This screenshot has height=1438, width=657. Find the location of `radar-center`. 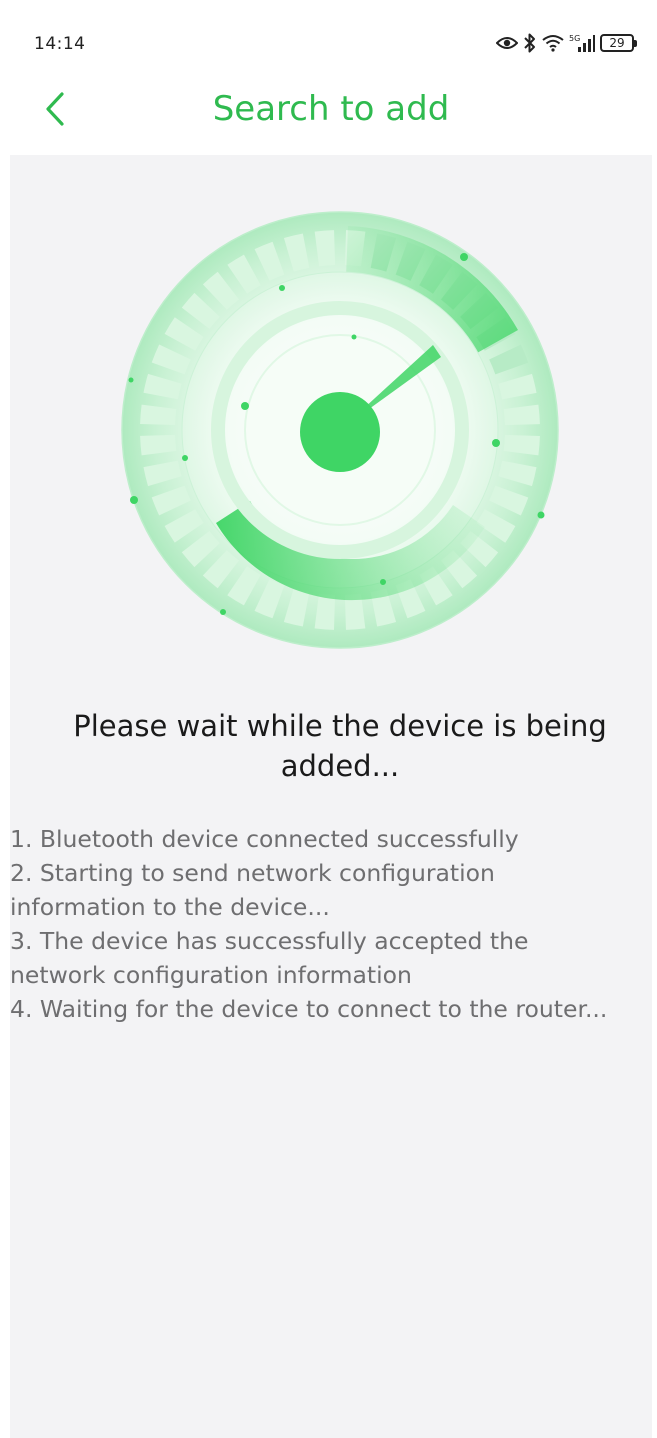

radar-center is located at coordinates (340, 432).